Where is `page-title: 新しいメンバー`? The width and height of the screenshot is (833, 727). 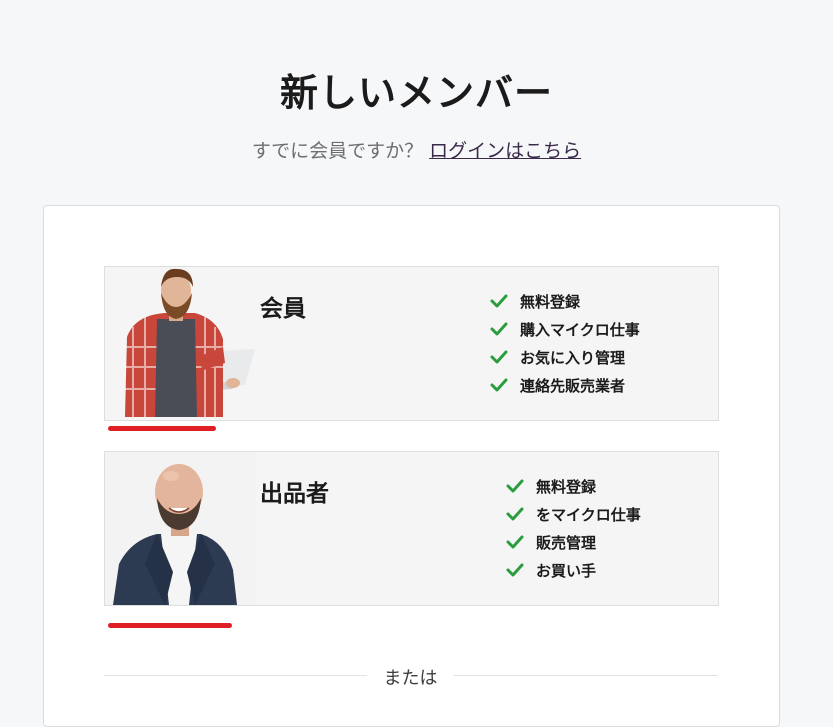
page-title: 新しいメンバー is located at coordinates (416, 93).